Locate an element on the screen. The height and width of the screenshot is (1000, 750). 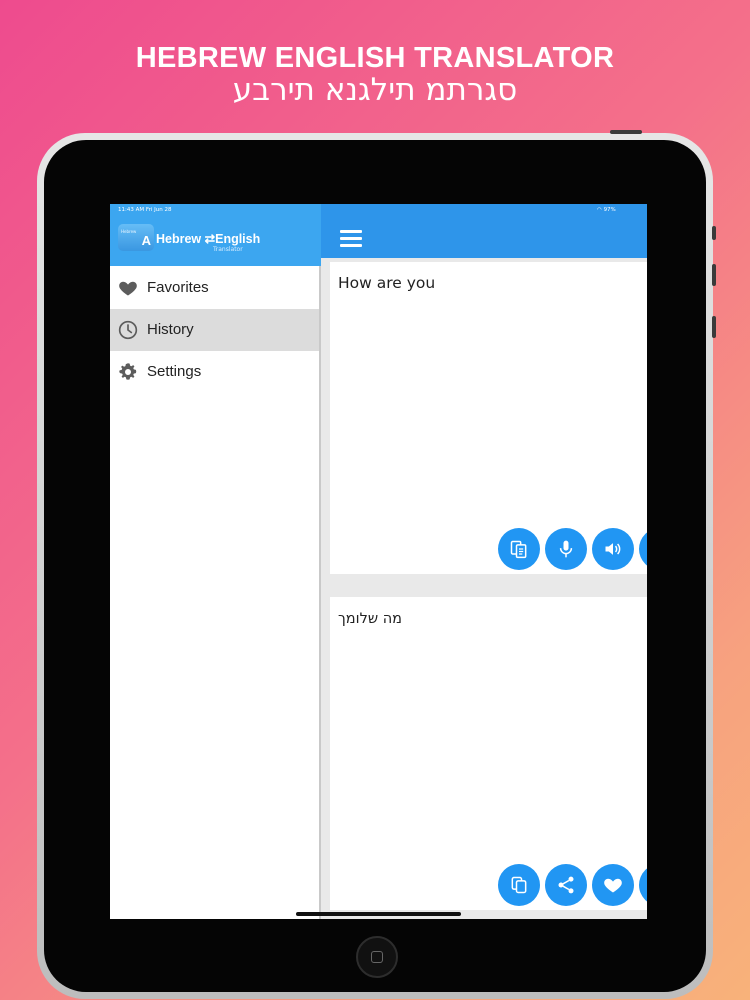
sidebar-item-favorites: Favorites is located at coordinates (214, 288).